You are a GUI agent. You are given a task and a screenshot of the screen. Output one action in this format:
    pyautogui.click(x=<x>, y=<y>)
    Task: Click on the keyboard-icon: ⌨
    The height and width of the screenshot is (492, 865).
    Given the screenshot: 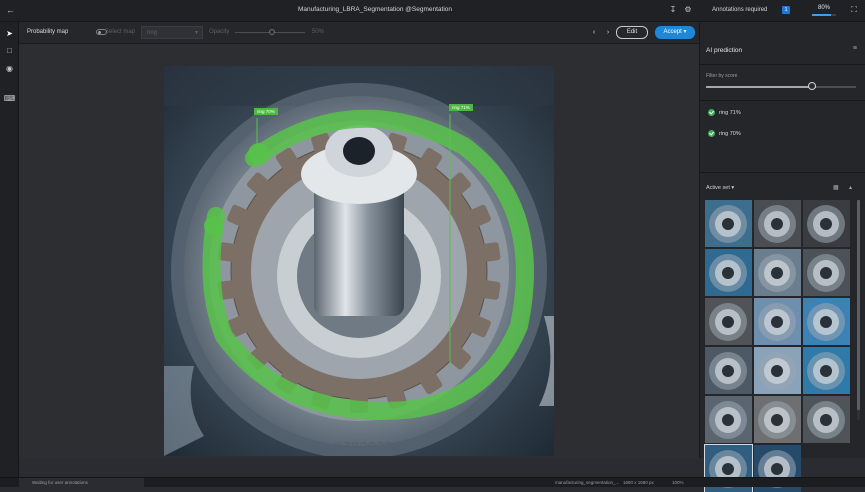 What is the action you would take?
    pyautogui.click(x=9, y=98)
    